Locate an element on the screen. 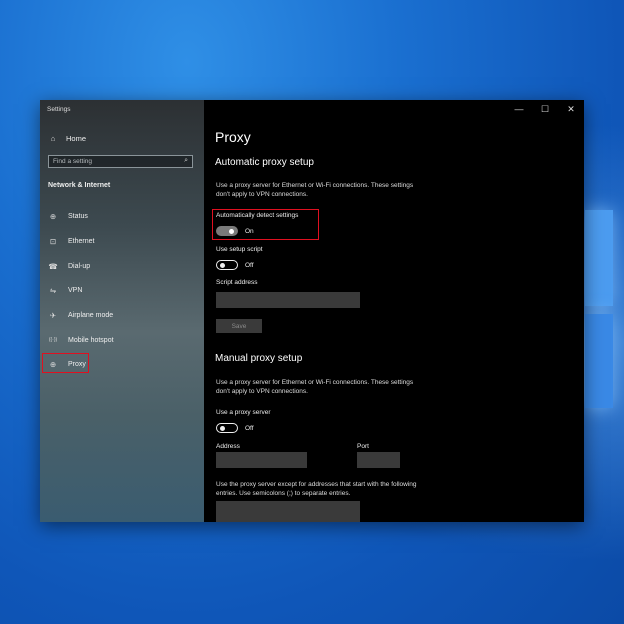  section-header: Network & Internet is located at coordinates (79, 185).